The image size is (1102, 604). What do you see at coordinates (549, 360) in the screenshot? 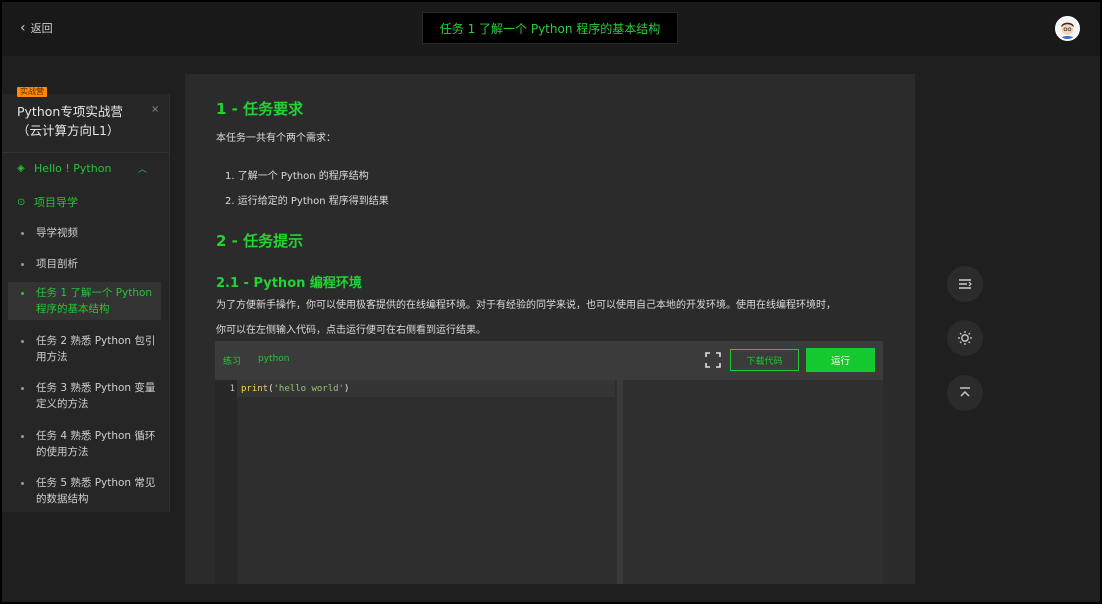
I see `editor-toolbar: 练习 python 下载代码 运行` at bounding box center [549, 360].